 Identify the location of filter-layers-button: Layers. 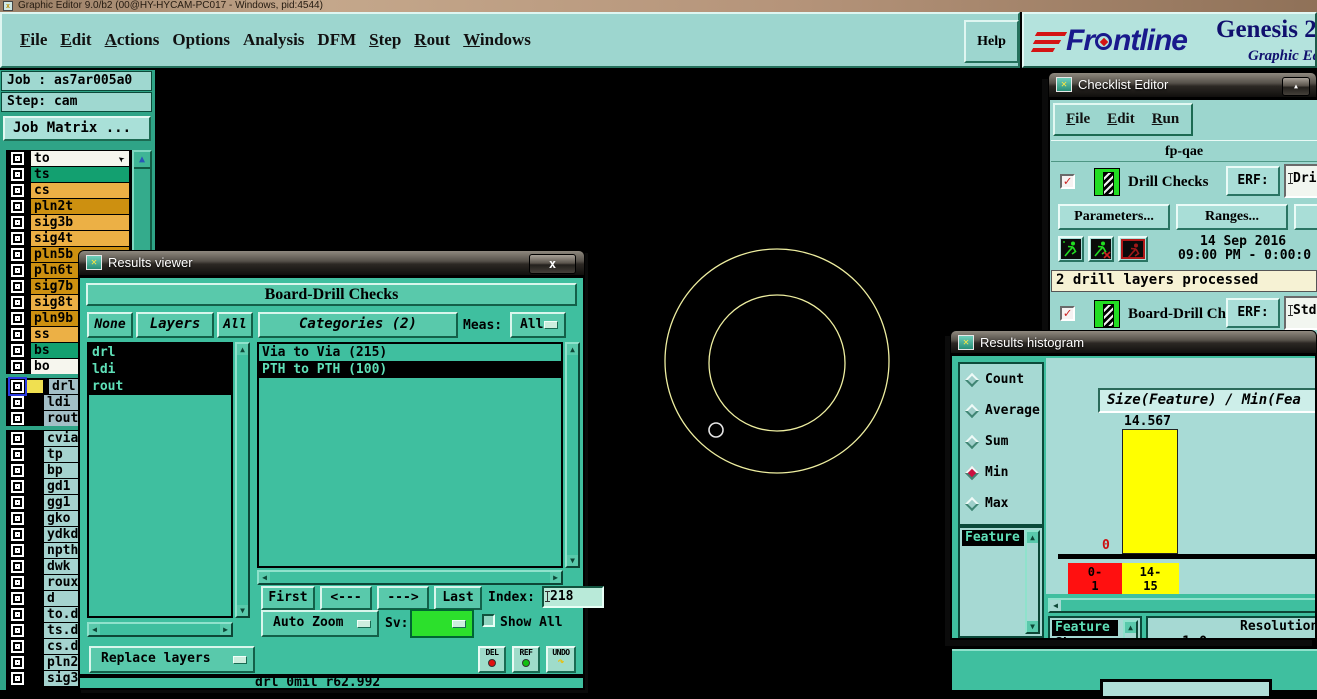
(175, 325).